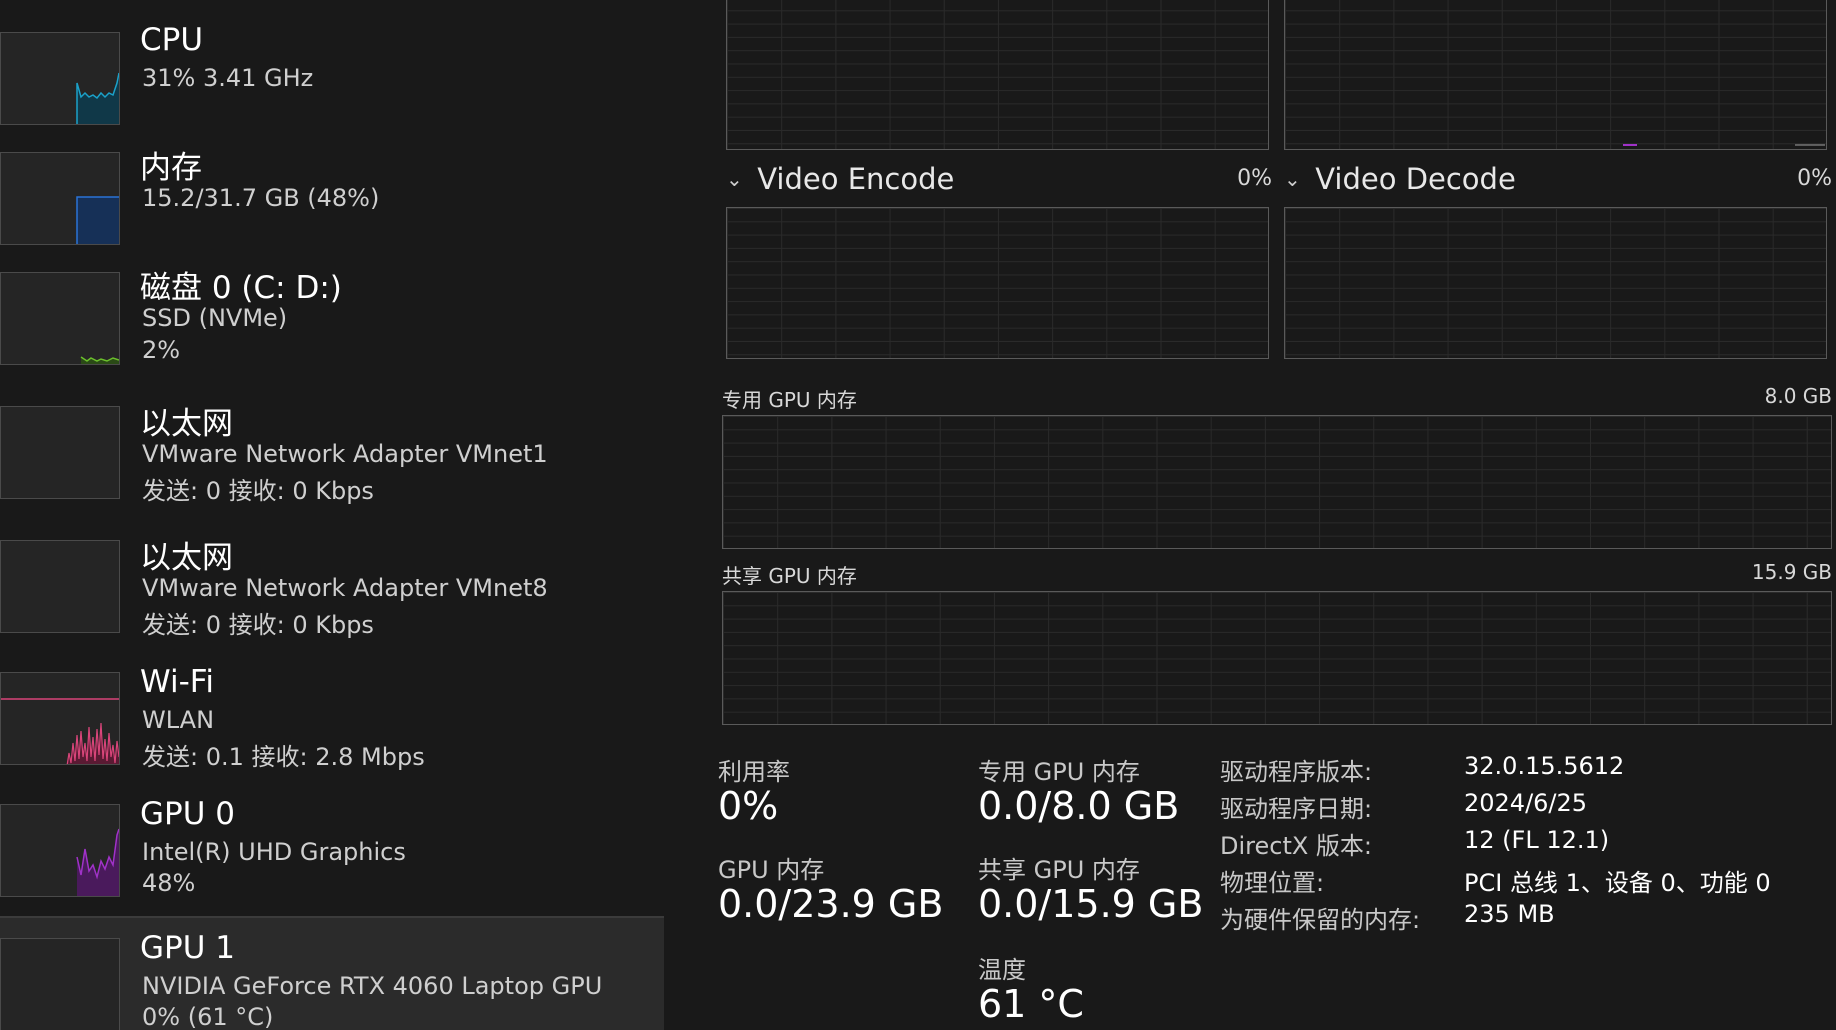  I want to click on video-encode-header: ⌄ Video Encode, so click(840, 179).